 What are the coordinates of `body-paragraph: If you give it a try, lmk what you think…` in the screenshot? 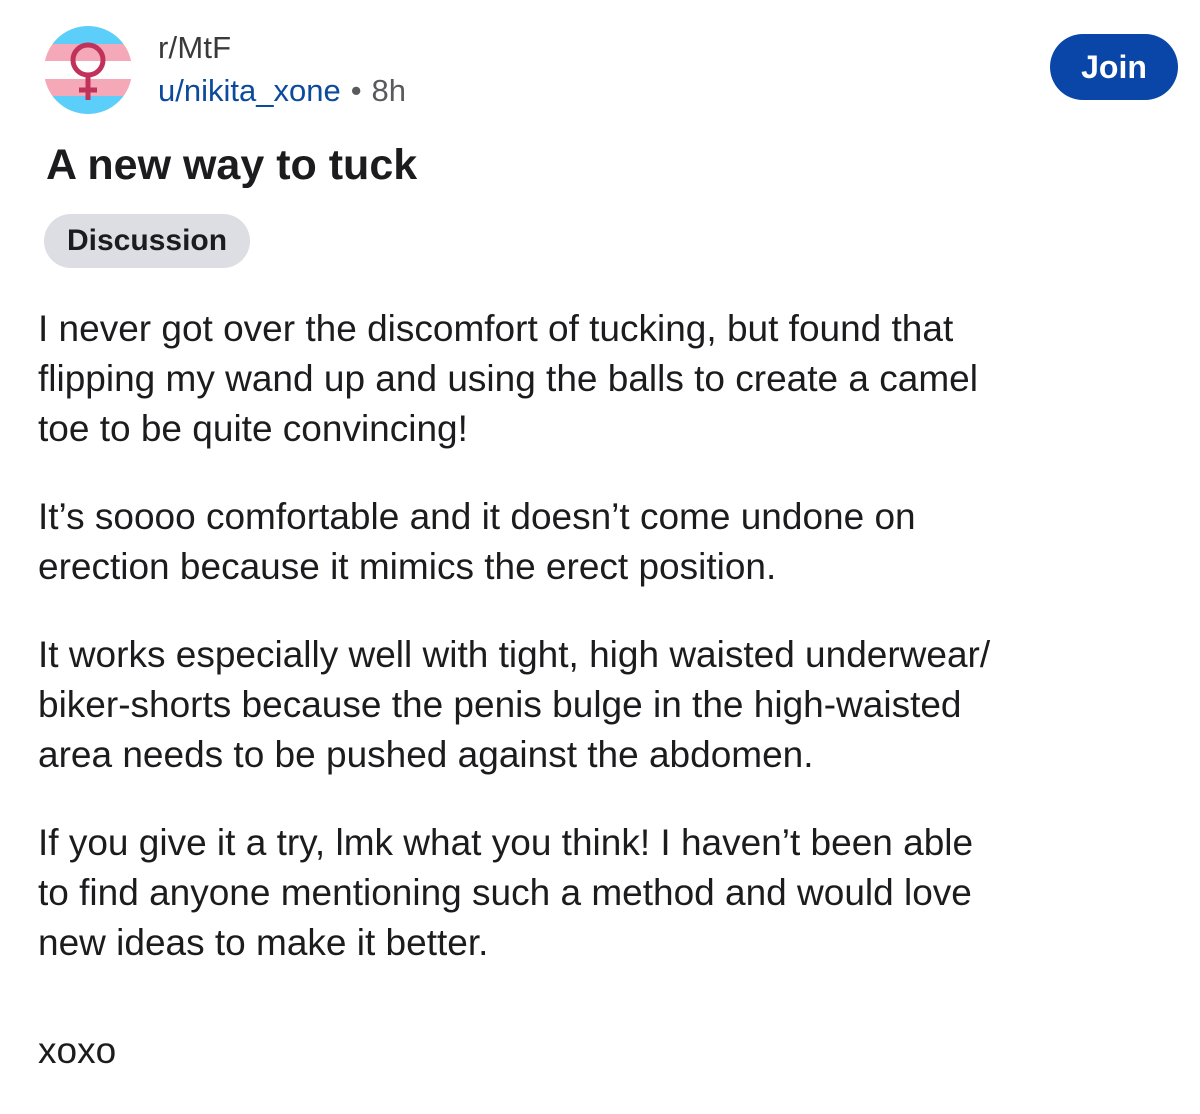 It's located at (506, 892).